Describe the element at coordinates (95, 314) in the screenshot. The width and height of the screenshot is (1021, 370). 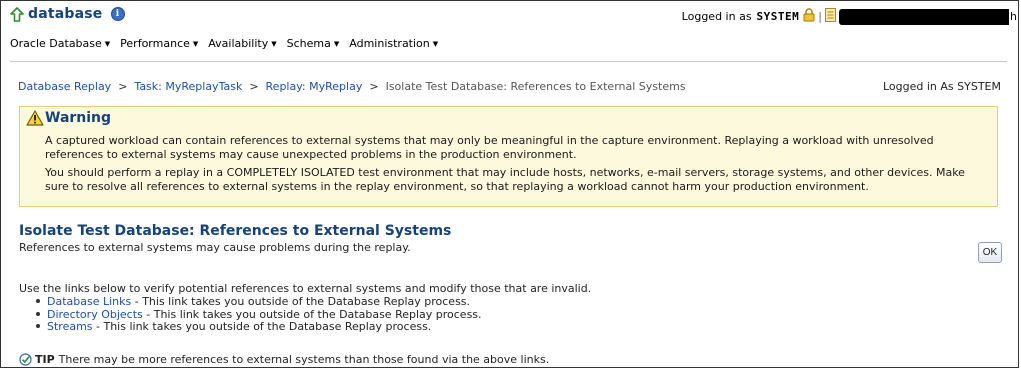
I see `directory-objects-link: Directory Objects` at that location.